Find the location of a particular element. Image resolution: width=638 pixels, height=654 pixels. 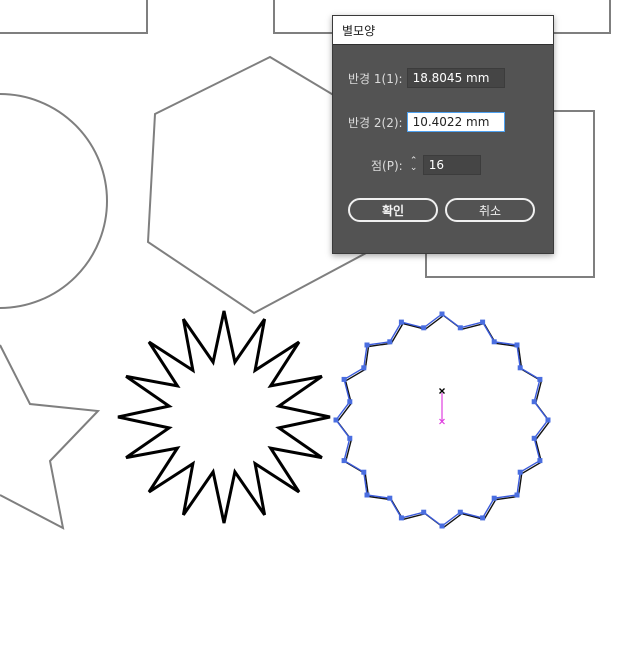

cancel-button: 취소 is located at coordinates (490, 210).